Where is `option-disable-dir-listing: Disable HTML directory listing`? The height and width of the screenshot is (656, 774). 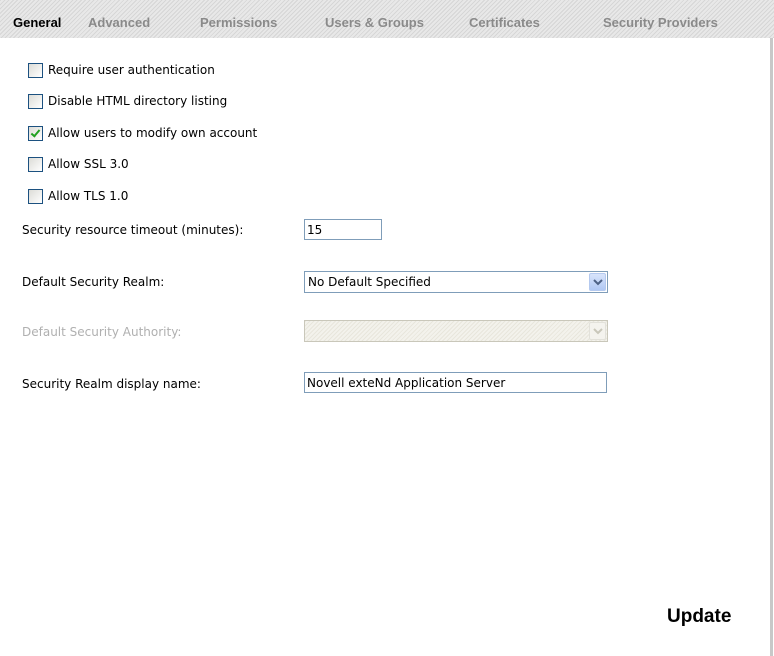
option-disable-dir-listing: Disable HTML directory listing is located at coordinates (127, 101).